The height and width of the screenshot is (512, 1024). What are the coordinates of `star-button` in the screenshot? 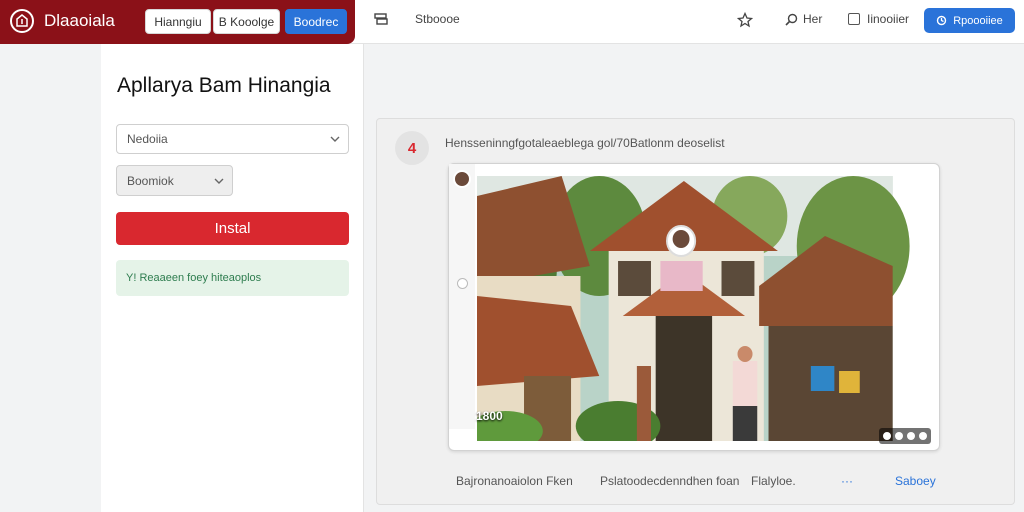 It's located at (745, 20).